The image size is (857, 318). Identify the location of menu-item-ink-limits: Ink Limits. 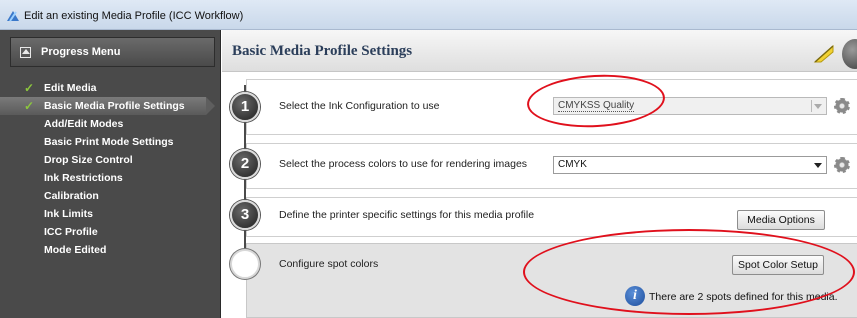
(110, 214).